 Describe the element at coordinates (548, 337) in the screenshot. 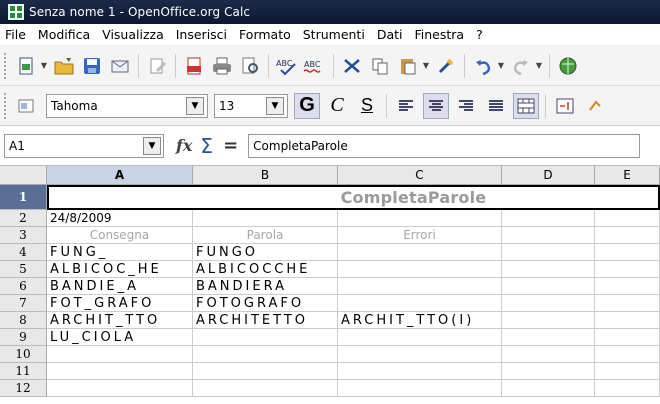

I see `cell-d9` at that location.